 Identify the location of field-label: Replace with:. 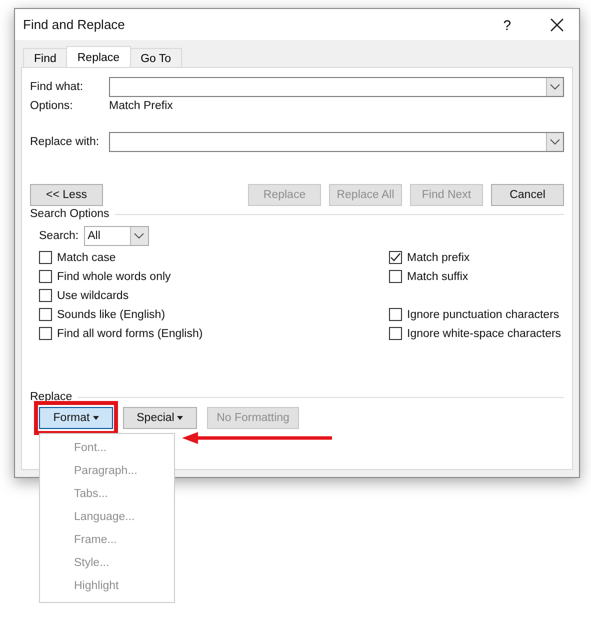
(65, 142).